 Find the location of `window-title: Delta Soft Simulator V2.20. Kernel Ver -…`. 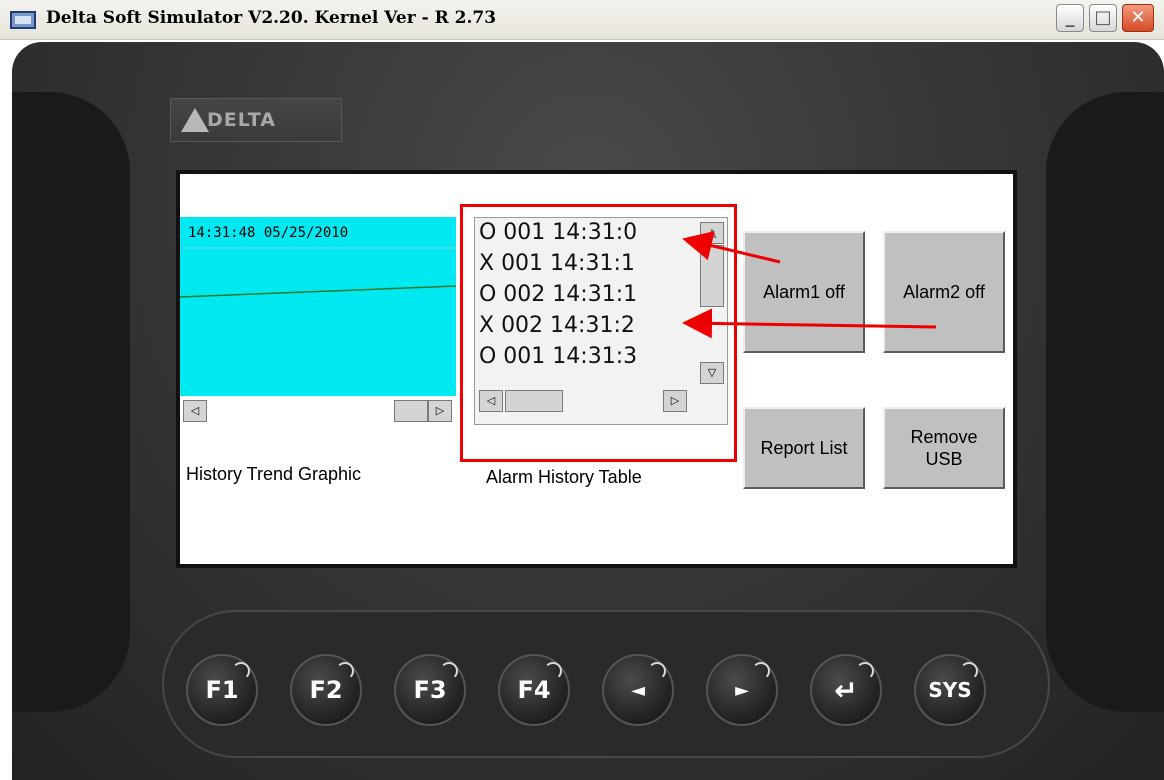

window-title: Delta Soft Simulator V2.20. Kernel Ver -… is located at coordinates (271, 18).